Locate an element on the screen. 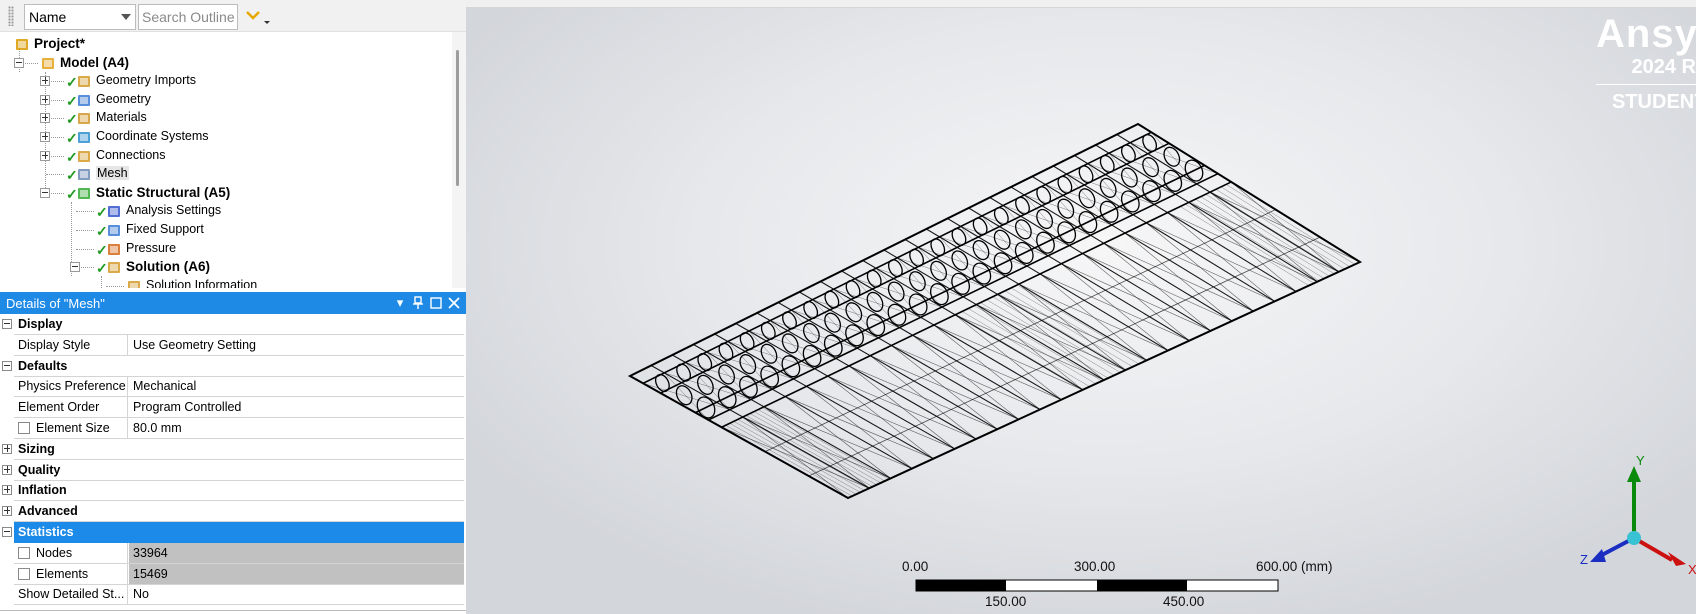  tree-item-materials: ✓ Materials is located at coordinates (226, 118).